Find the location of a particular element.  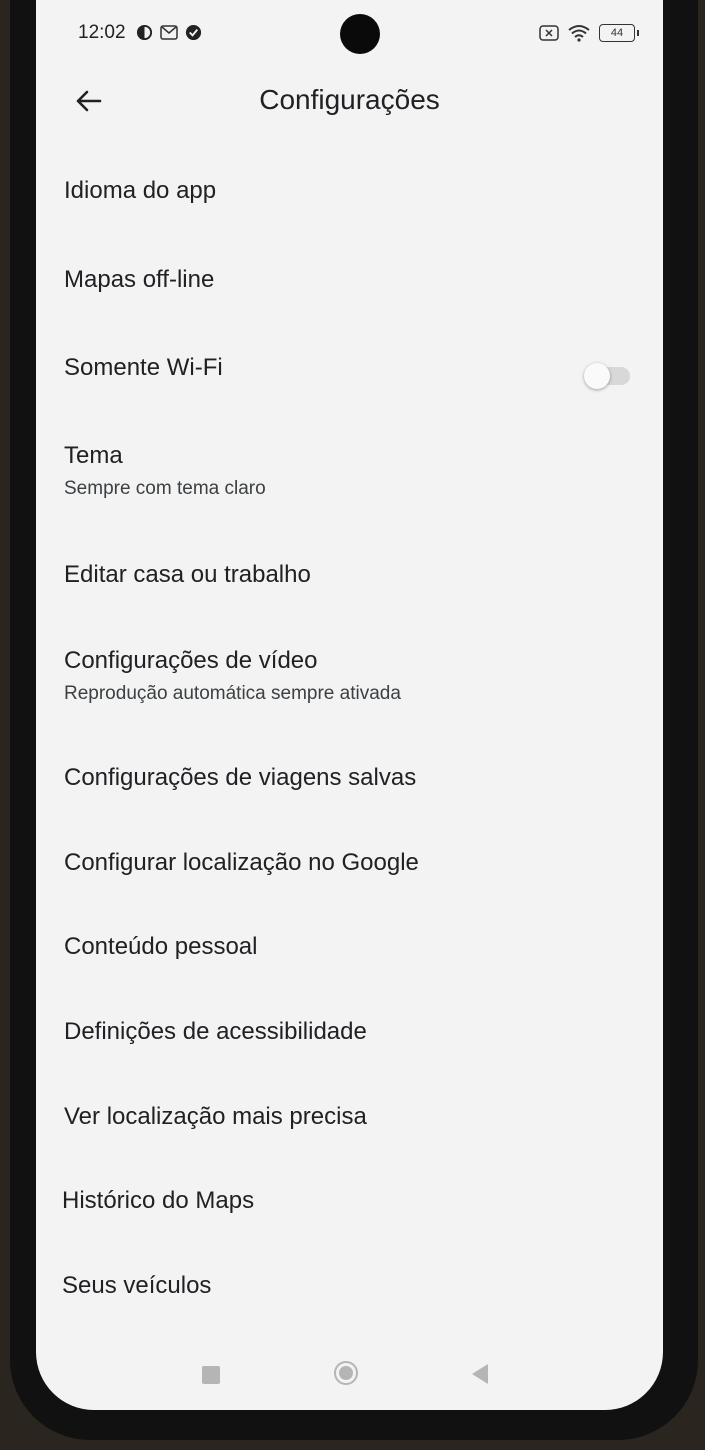

home-icon is located at coordinates (346, 1373).